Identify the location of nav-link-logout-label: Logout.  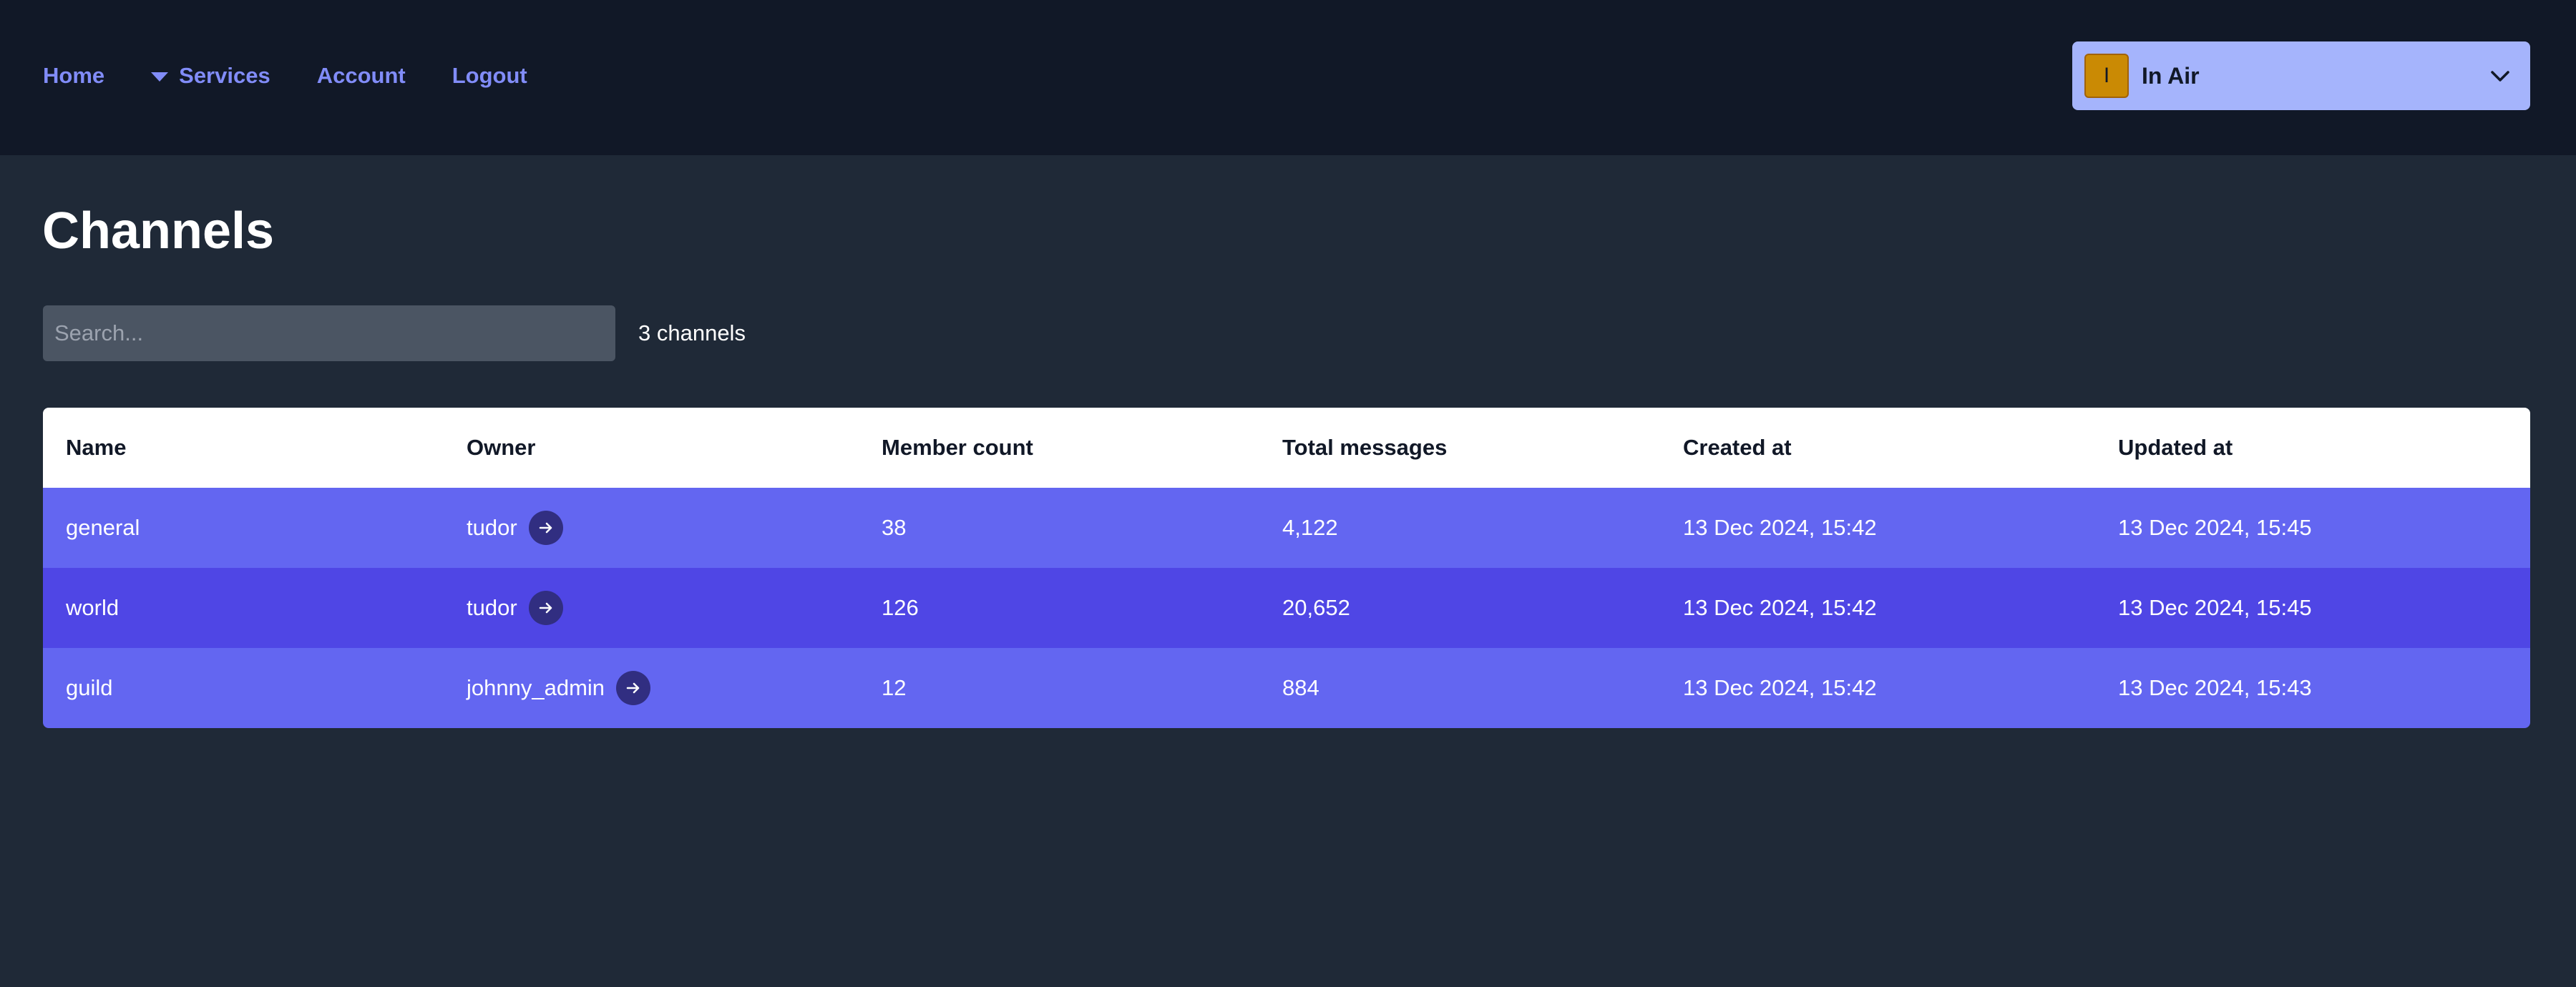
(489, 75).